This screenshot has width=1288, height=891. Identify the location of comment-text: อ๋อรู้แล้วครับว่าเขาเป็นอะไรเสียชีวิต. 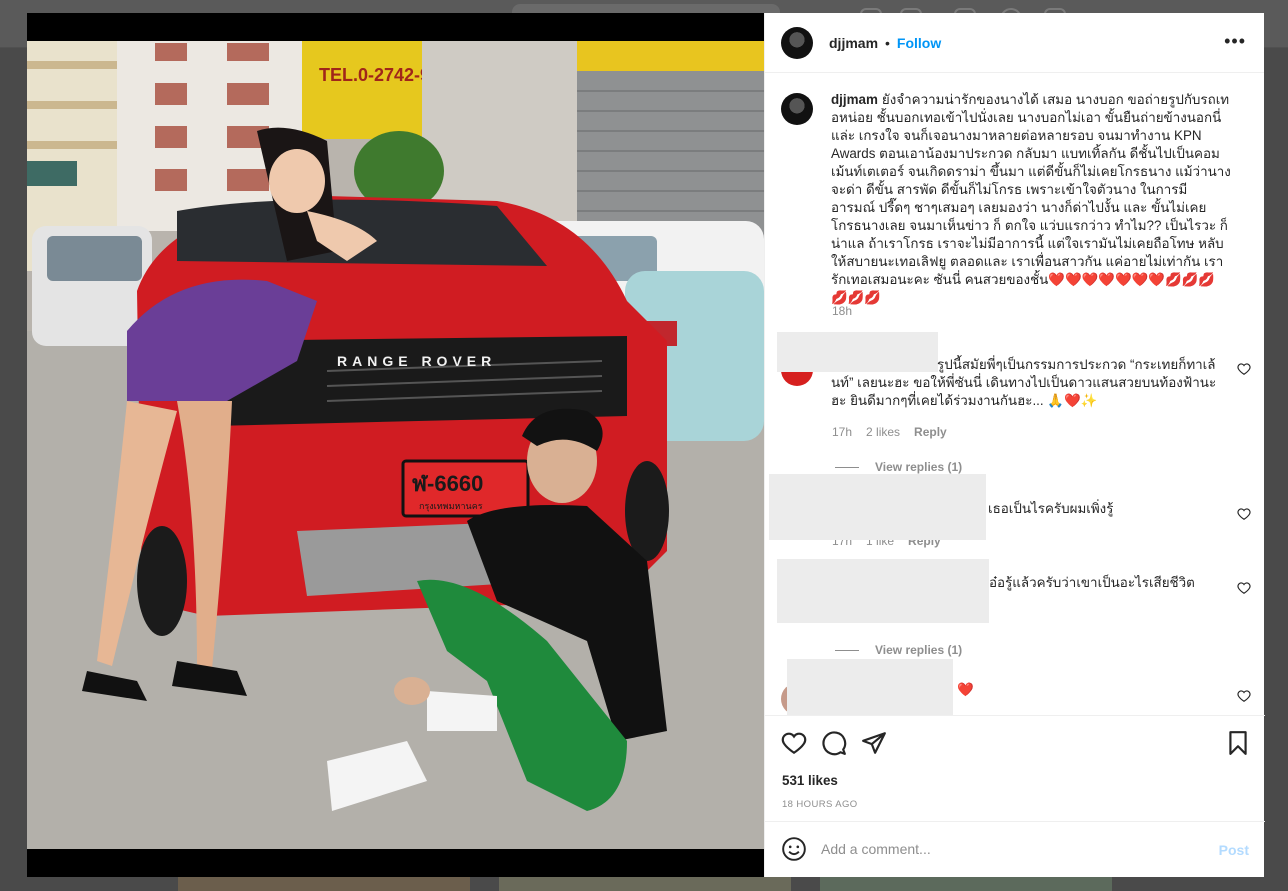
(1092, 582).